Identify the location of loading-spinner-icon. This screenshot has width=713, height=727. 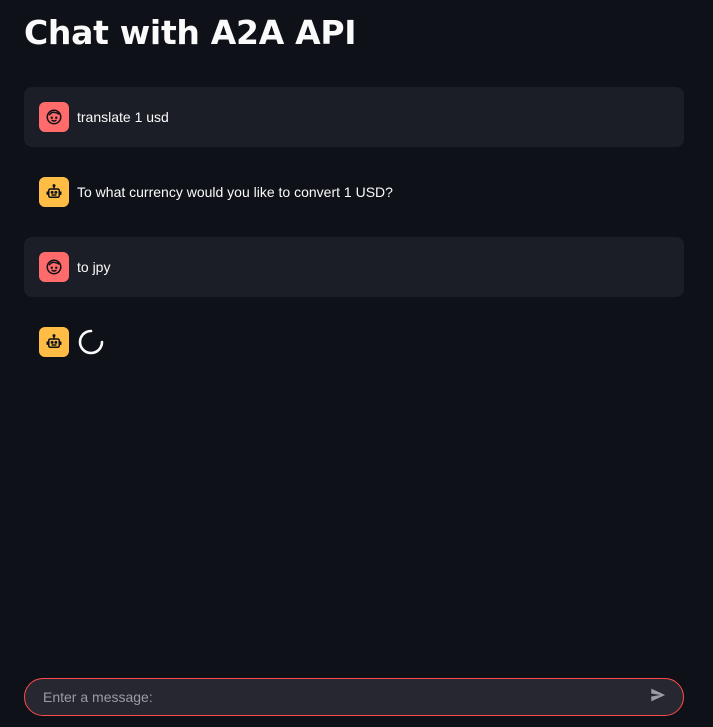
(91, 342).